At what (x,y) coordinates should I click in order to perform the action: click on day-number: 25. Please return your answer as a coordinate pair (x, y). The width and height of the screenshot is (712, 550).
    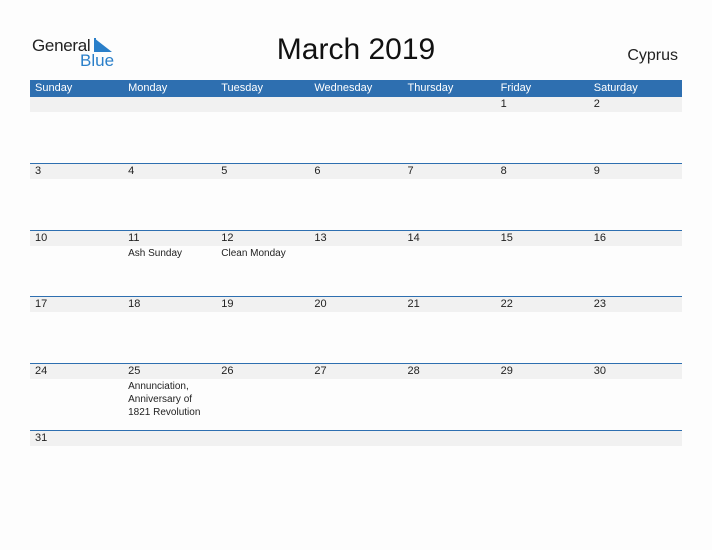
    Looking at the image, I should click on (134, 371).